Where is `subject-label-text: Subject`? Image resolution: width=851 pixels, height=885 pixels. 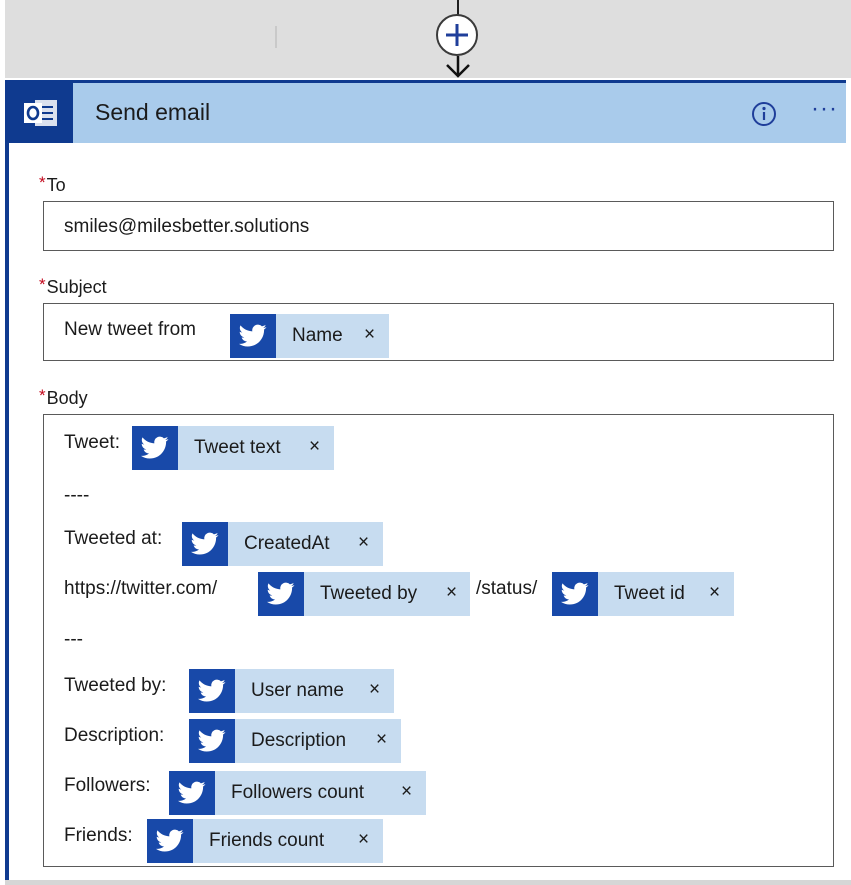
subject-label-text: Subject is located at coordinates (76, 287).